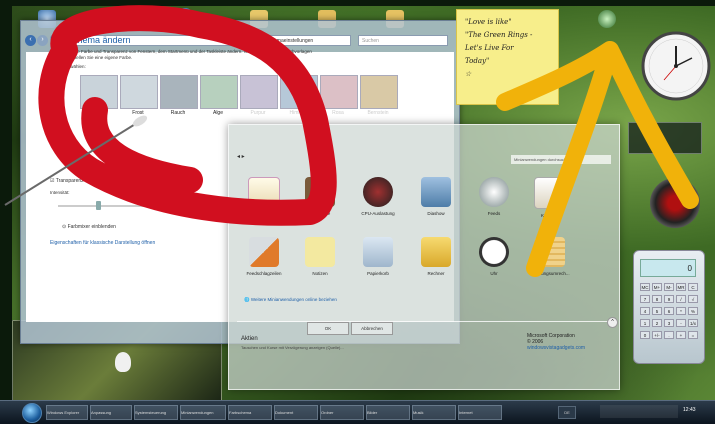  Describe the element at coordinates (378, 252) in the screenshot. I see `recycle-bin-icon` at that location.